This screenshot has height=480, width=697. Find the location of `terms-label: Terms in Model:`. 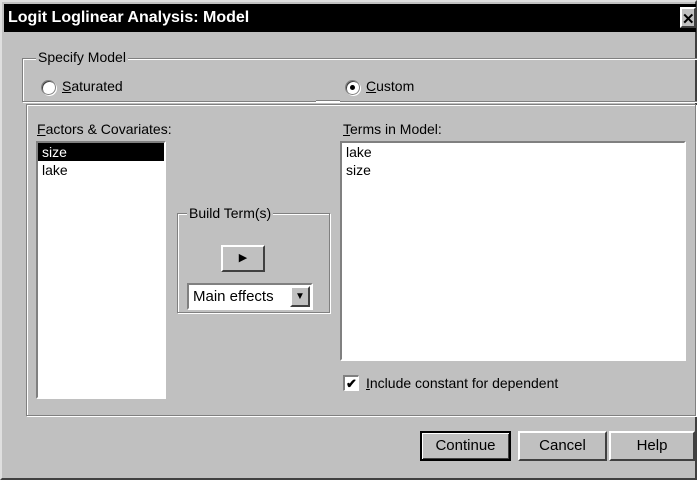

terms-label: Terms in Model: is located at coordinates (392, 129).